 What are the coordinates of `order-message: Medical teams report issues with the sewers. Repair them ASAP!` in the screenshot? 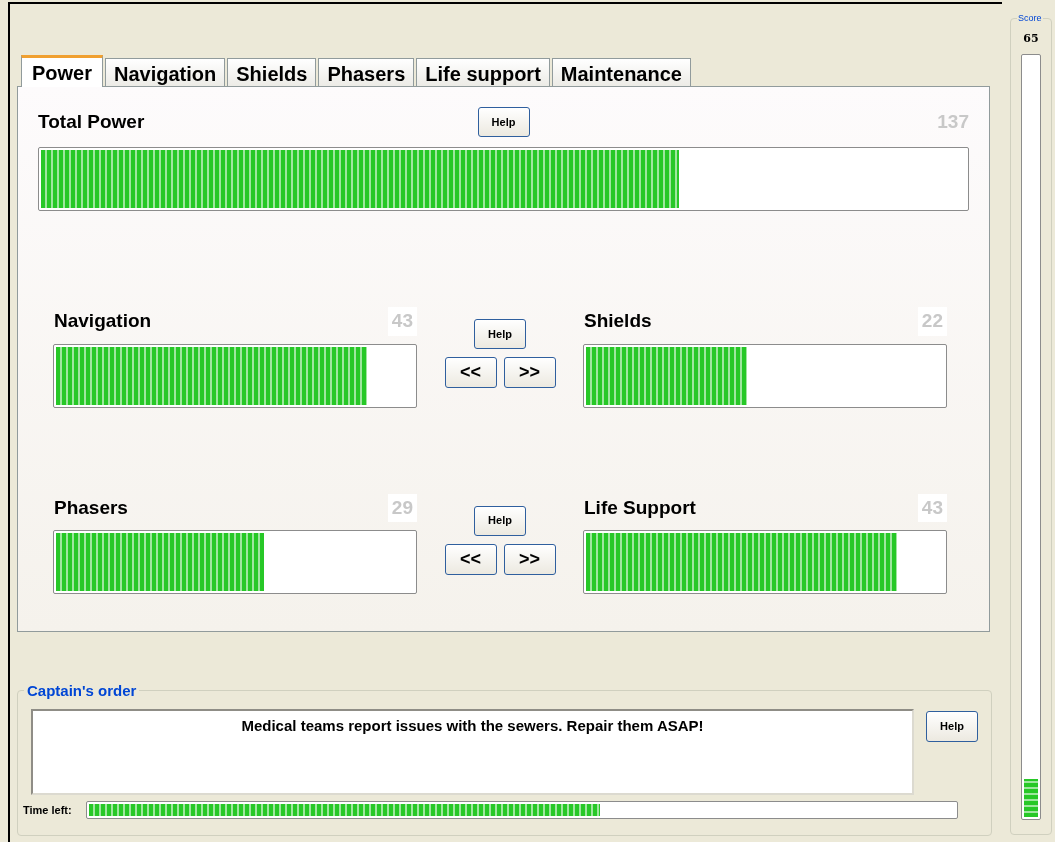 It's located at (472, 726).